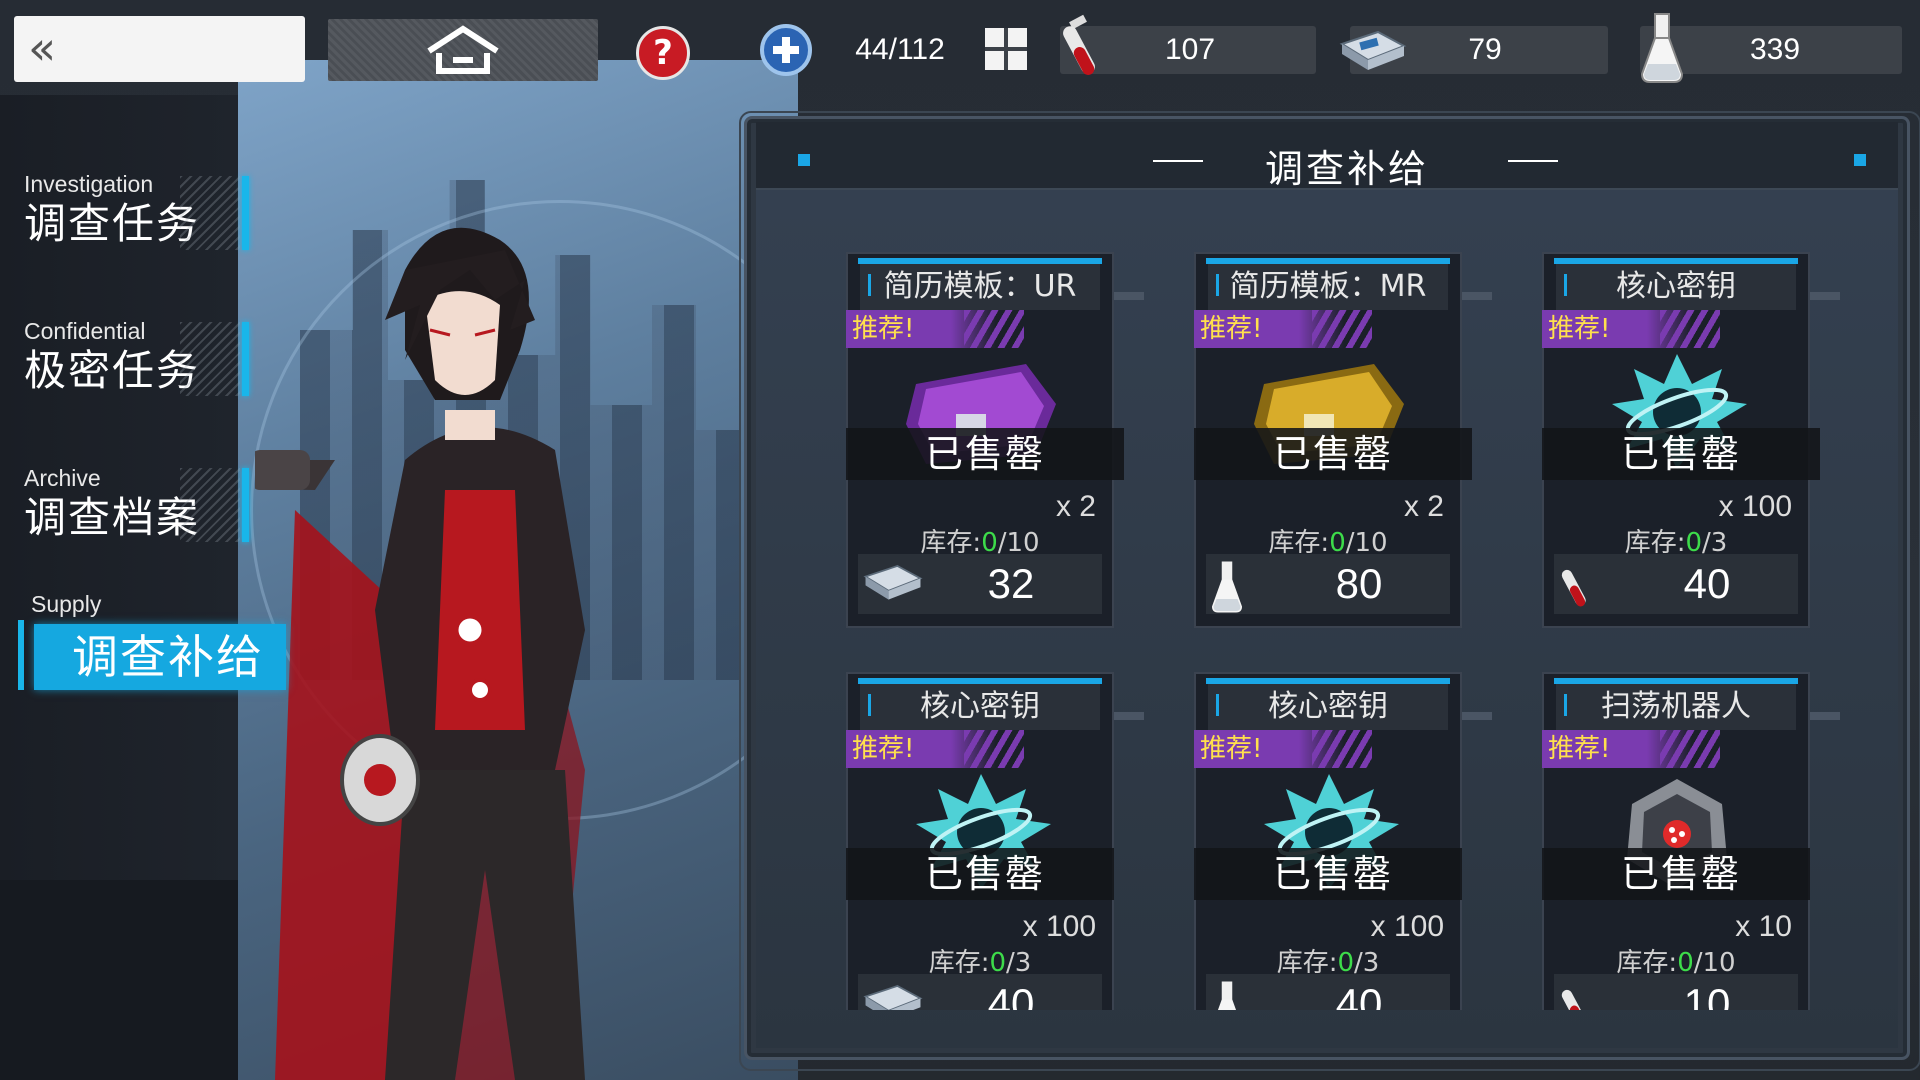 The image size is (1920, 1080). Describe the element at coordinates (1707, 995) in the screenshot. I see `item-price: 10` at that location.